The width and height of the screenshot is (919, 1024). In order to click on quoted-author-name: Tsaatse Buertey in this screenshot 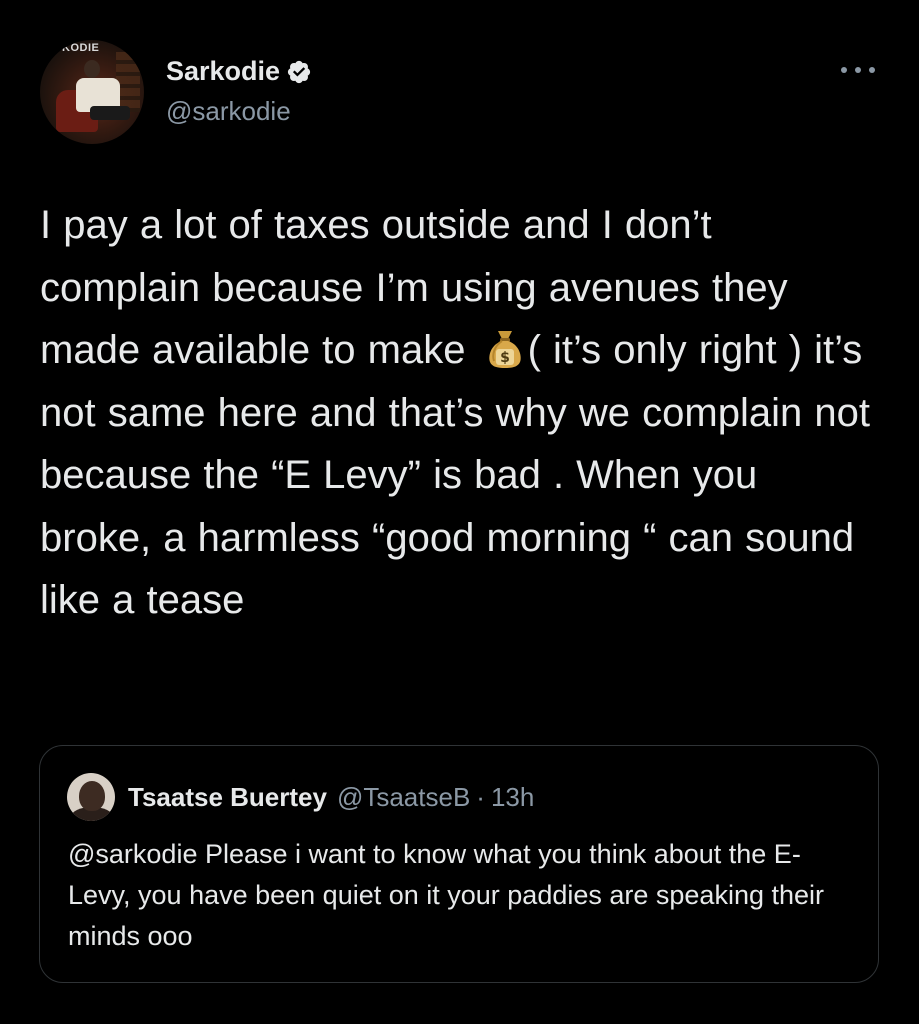, I will do `click(227, 797)`.